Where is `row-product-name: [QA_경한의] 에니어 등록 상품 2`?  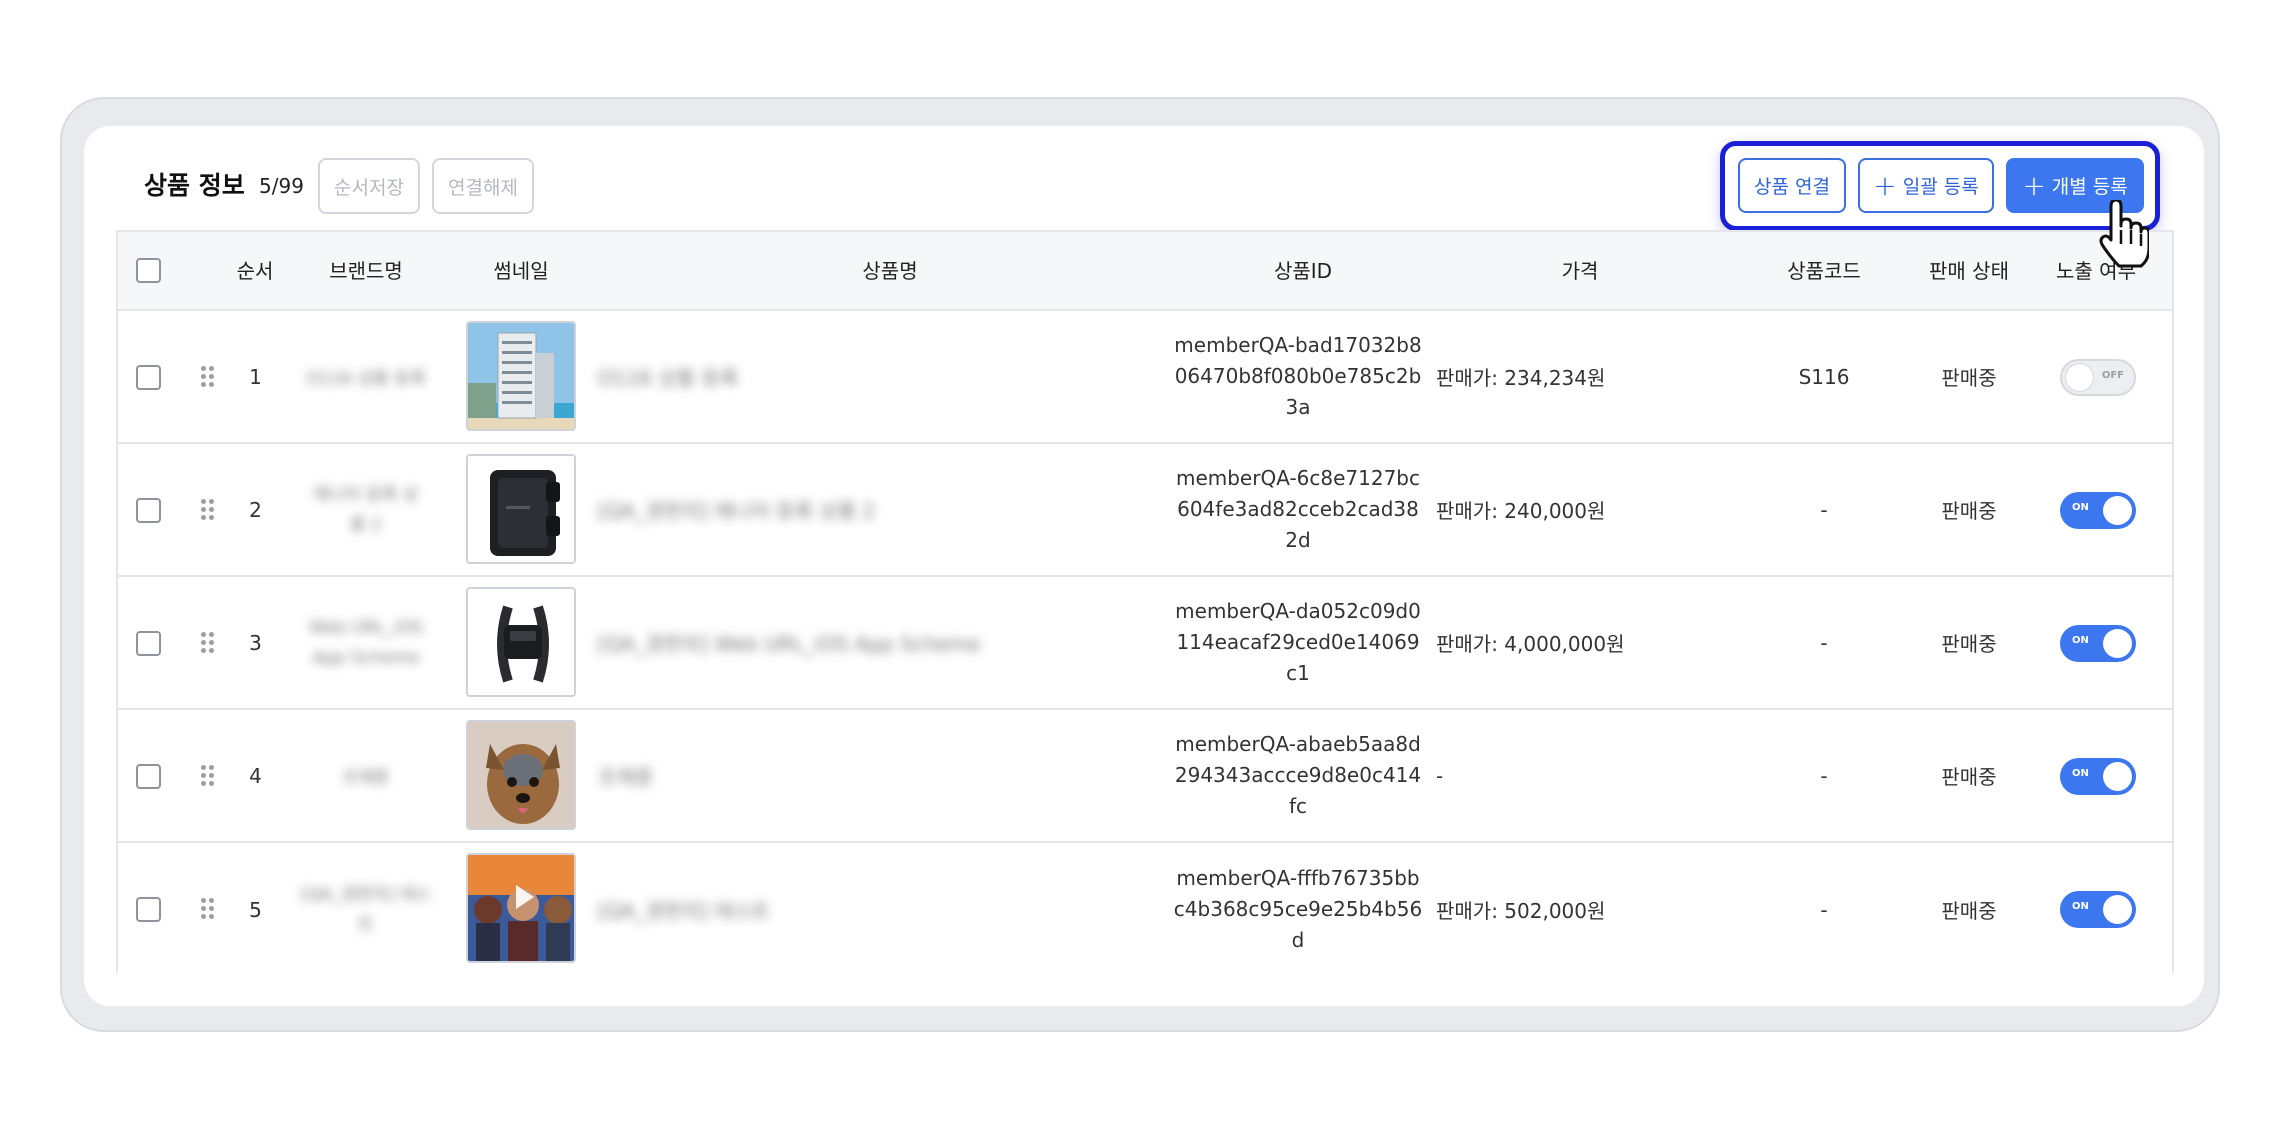
row-product-name: [QA_경한의] 에니어 등록 상품 2 is located at coordinates (737, 511).